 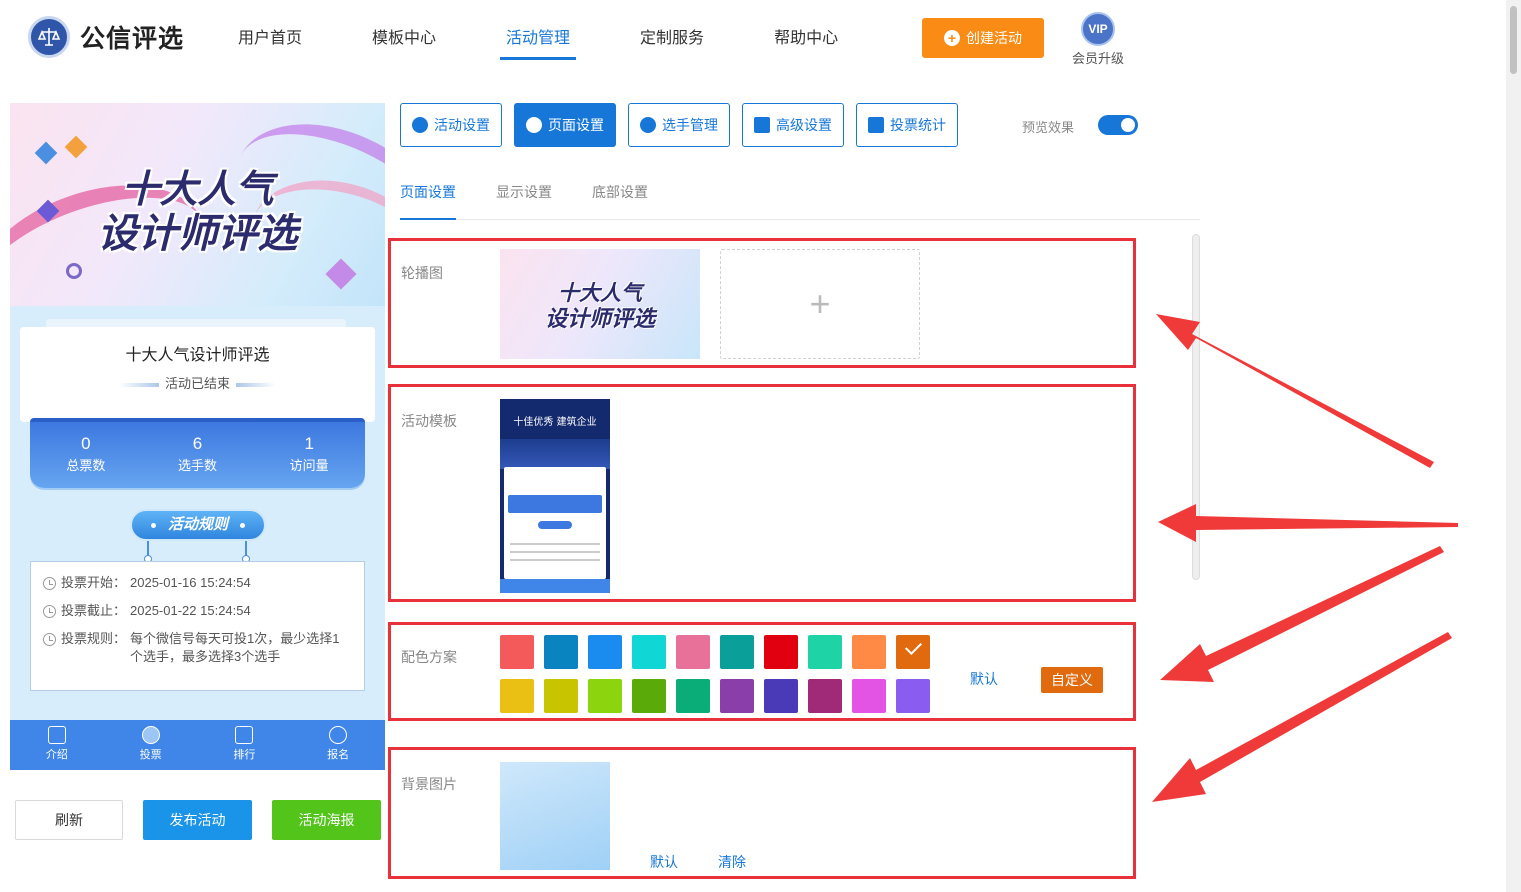 What do you see at coordinates (1513, 446) in the screenshot?
I see `page-scrollbar` at bounding box center [1513, 446].